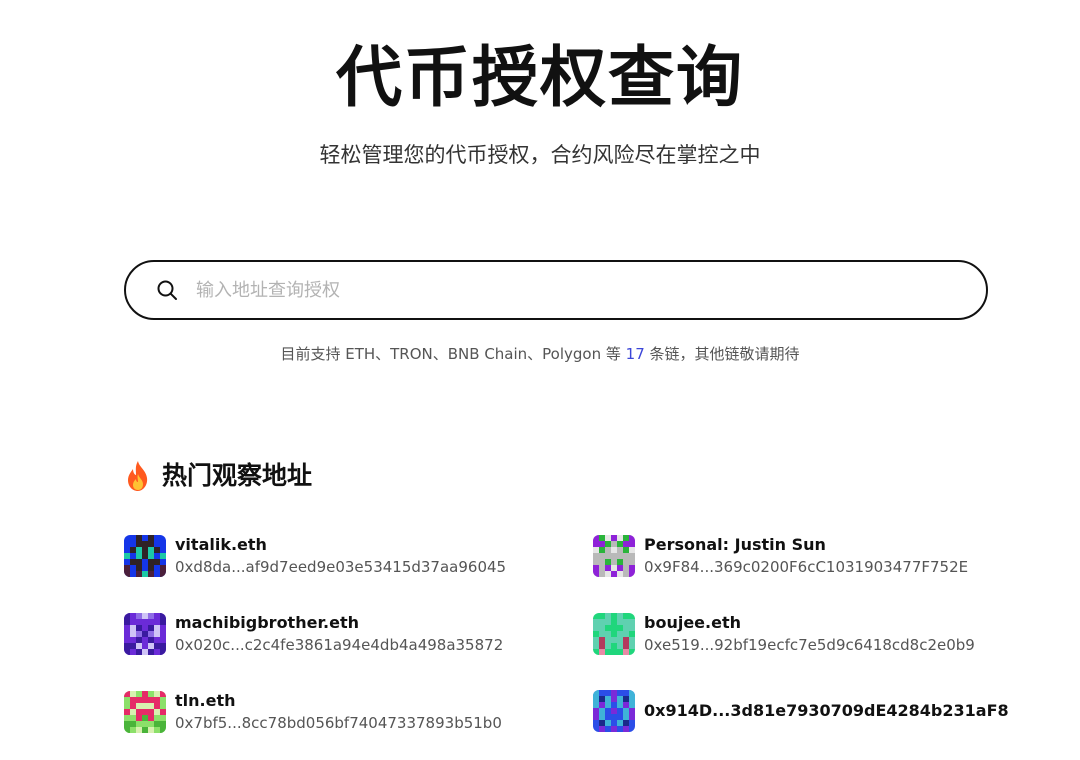 The image size is (1080, 760). What do you see at coordinates (338, 723) in the screenshot?
I see `address-hash: 0x7bf5...8cc78bd056bf74047337893b51b0` at bounding box center [338, 723].